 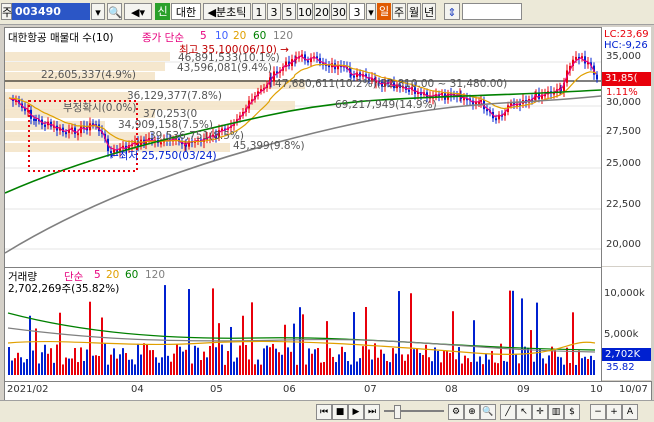 I want to click on xtick-09: 09, so click(x=523, y=389).